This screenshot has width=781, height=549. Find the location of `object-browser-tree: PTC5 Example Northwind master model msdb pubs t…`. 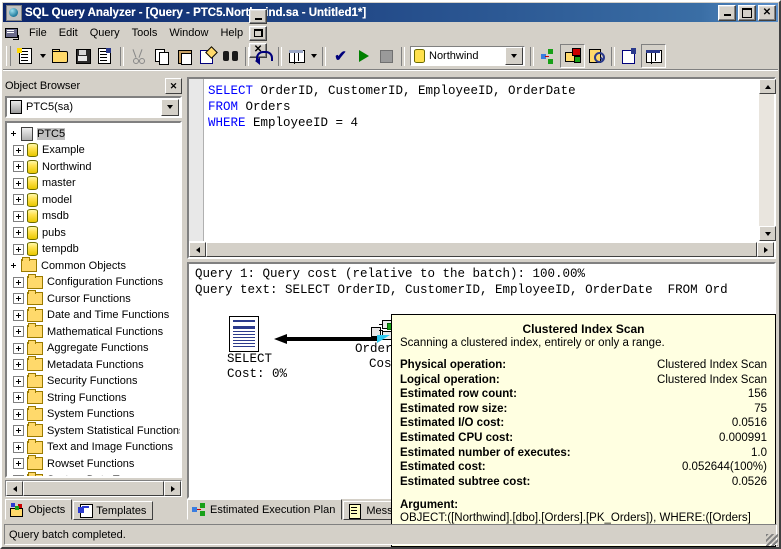

object-browser-tree: PTC5 Example Northwind master model msdb pubs t… is located at coordinates (93, 299).